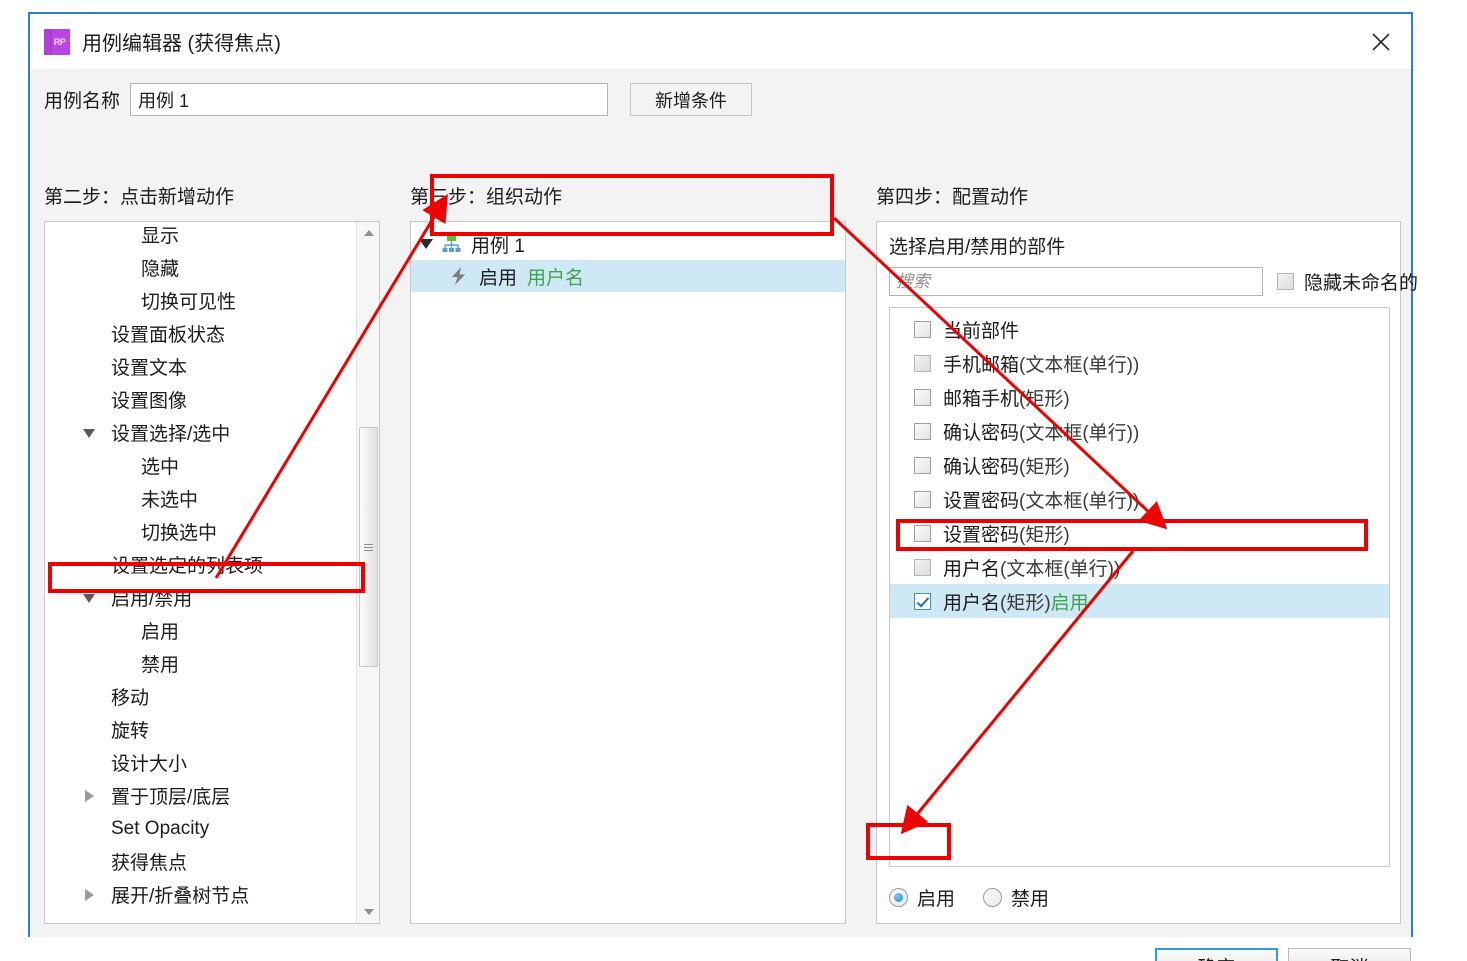  Describe the element at coordinates (1216, 954) in the screenshot. I see `ok-button: 确定` at that location.